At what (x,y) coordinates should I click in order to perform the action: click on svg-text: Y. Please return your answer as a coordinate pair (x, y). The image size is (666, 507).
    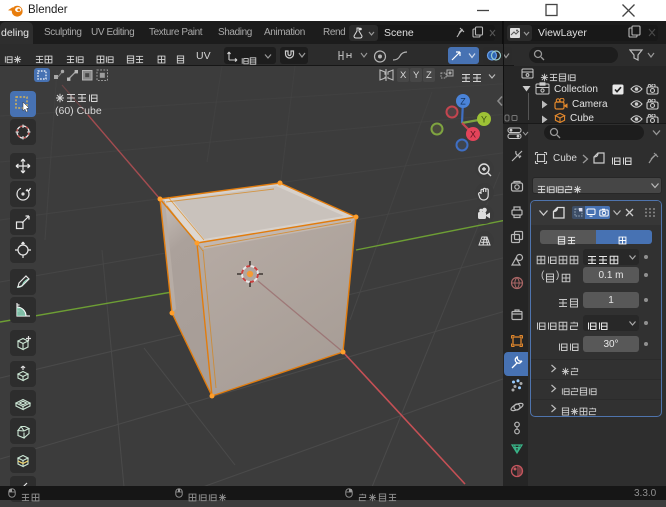
    Looking at the image, I should click on (484, 120).